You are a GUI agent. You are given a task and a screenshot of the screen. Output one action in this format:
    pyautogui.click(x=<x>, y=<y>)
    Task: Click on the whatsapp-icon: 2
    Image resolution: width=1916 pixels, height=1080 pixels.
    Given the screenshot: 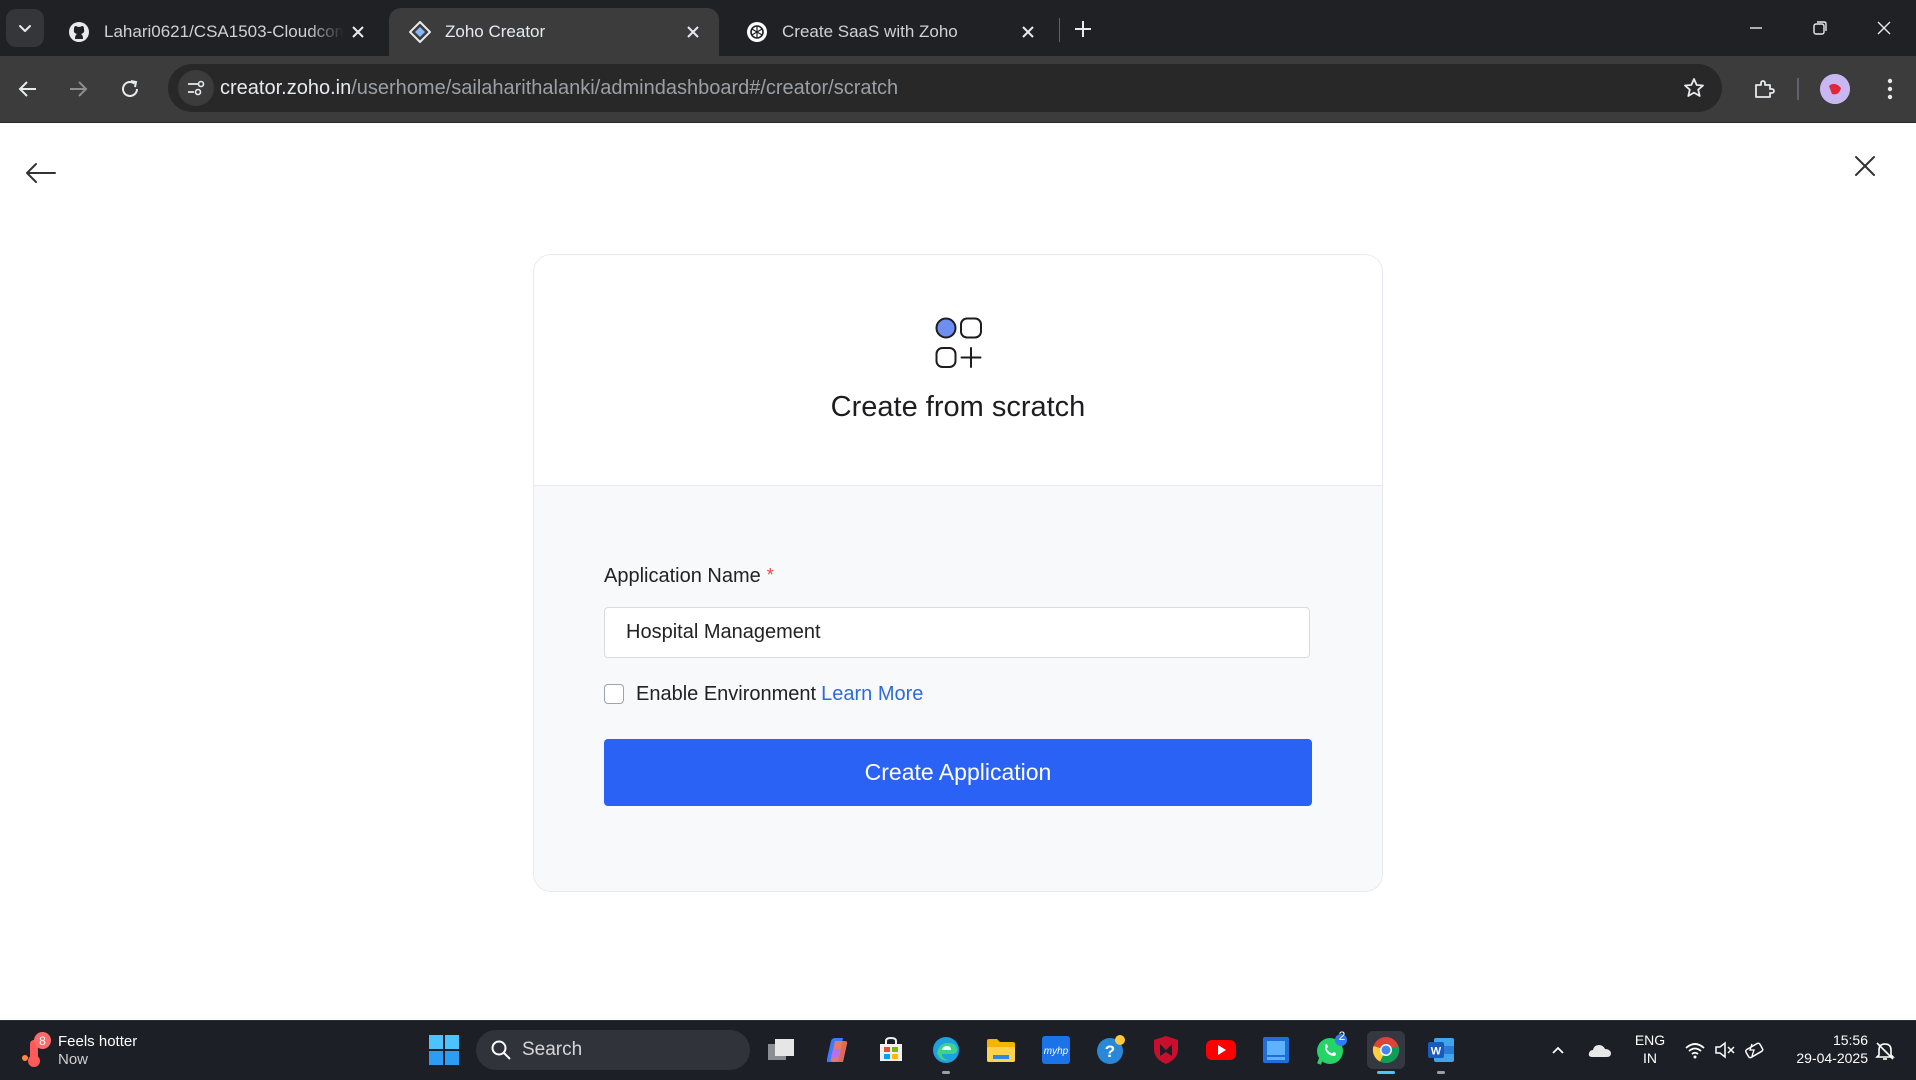 What is the action you would take?
    pyautogui.click(x=1331, y=1049)
    